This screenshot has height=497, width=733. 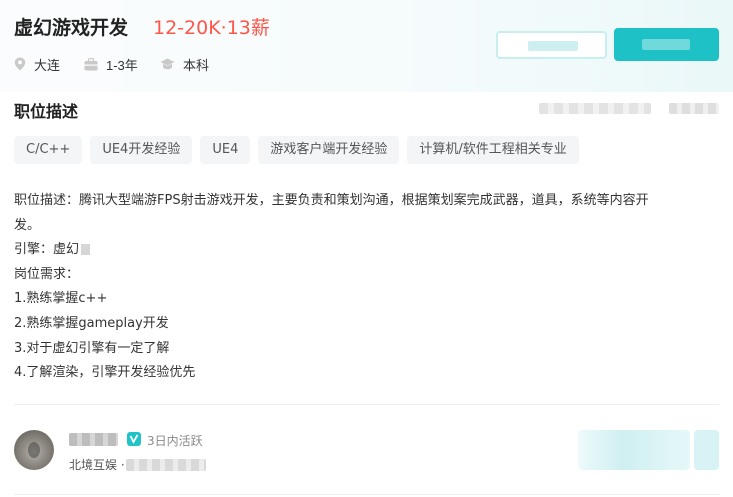 I want to click on briefcase-icon, so click(x=91, y=63).